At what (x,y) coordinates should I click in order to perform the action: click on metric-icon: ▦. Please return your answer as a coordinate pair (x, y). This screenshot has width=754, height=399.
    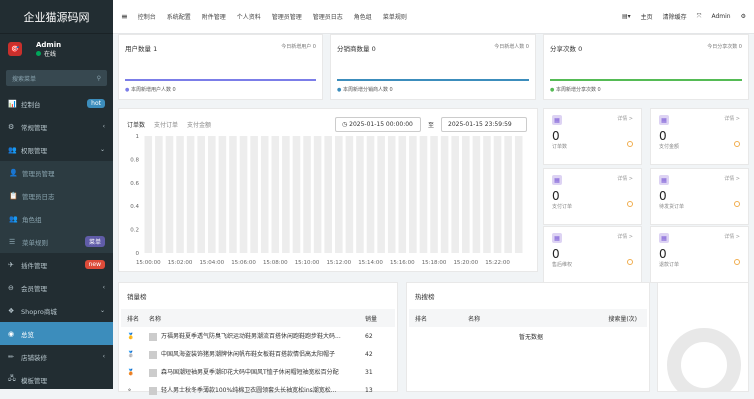
    Looking at the image, I should click on (664, 238).